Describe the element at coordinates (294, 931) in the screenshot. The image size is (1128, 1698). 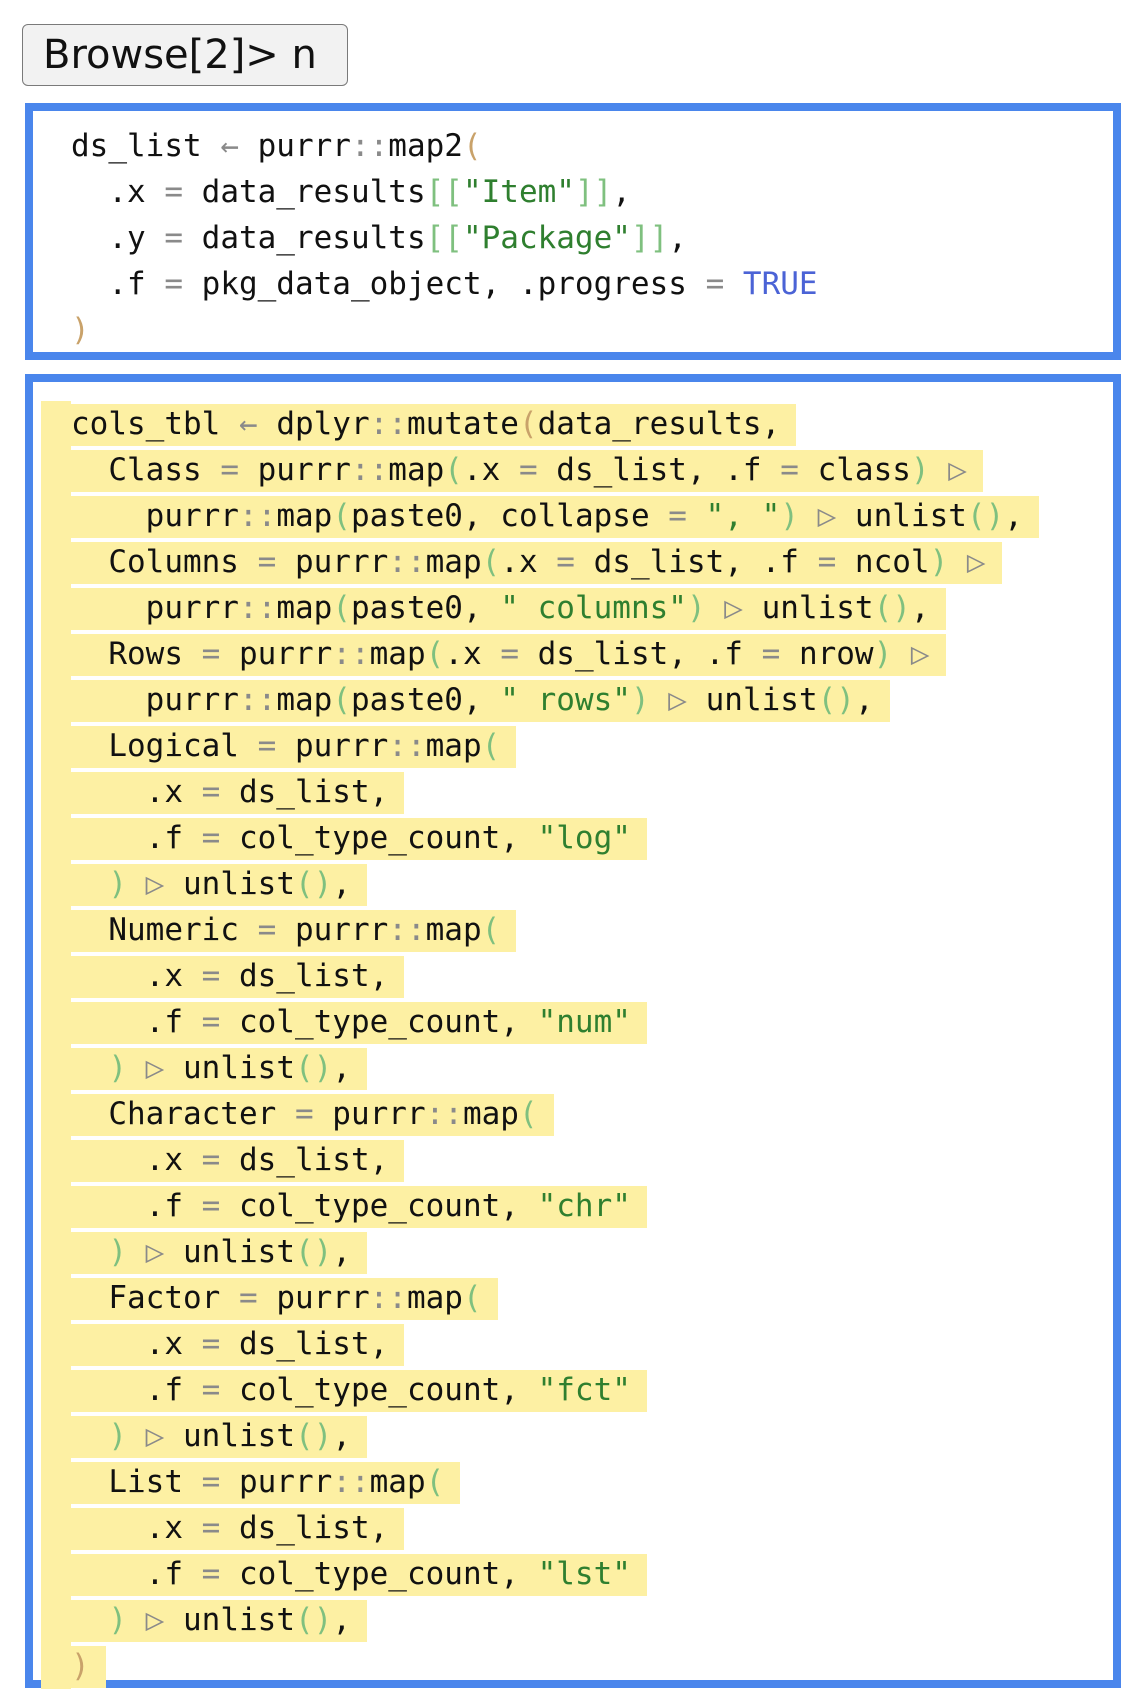
I see `code-line-text: Numeric = purrr::map(` at that location.